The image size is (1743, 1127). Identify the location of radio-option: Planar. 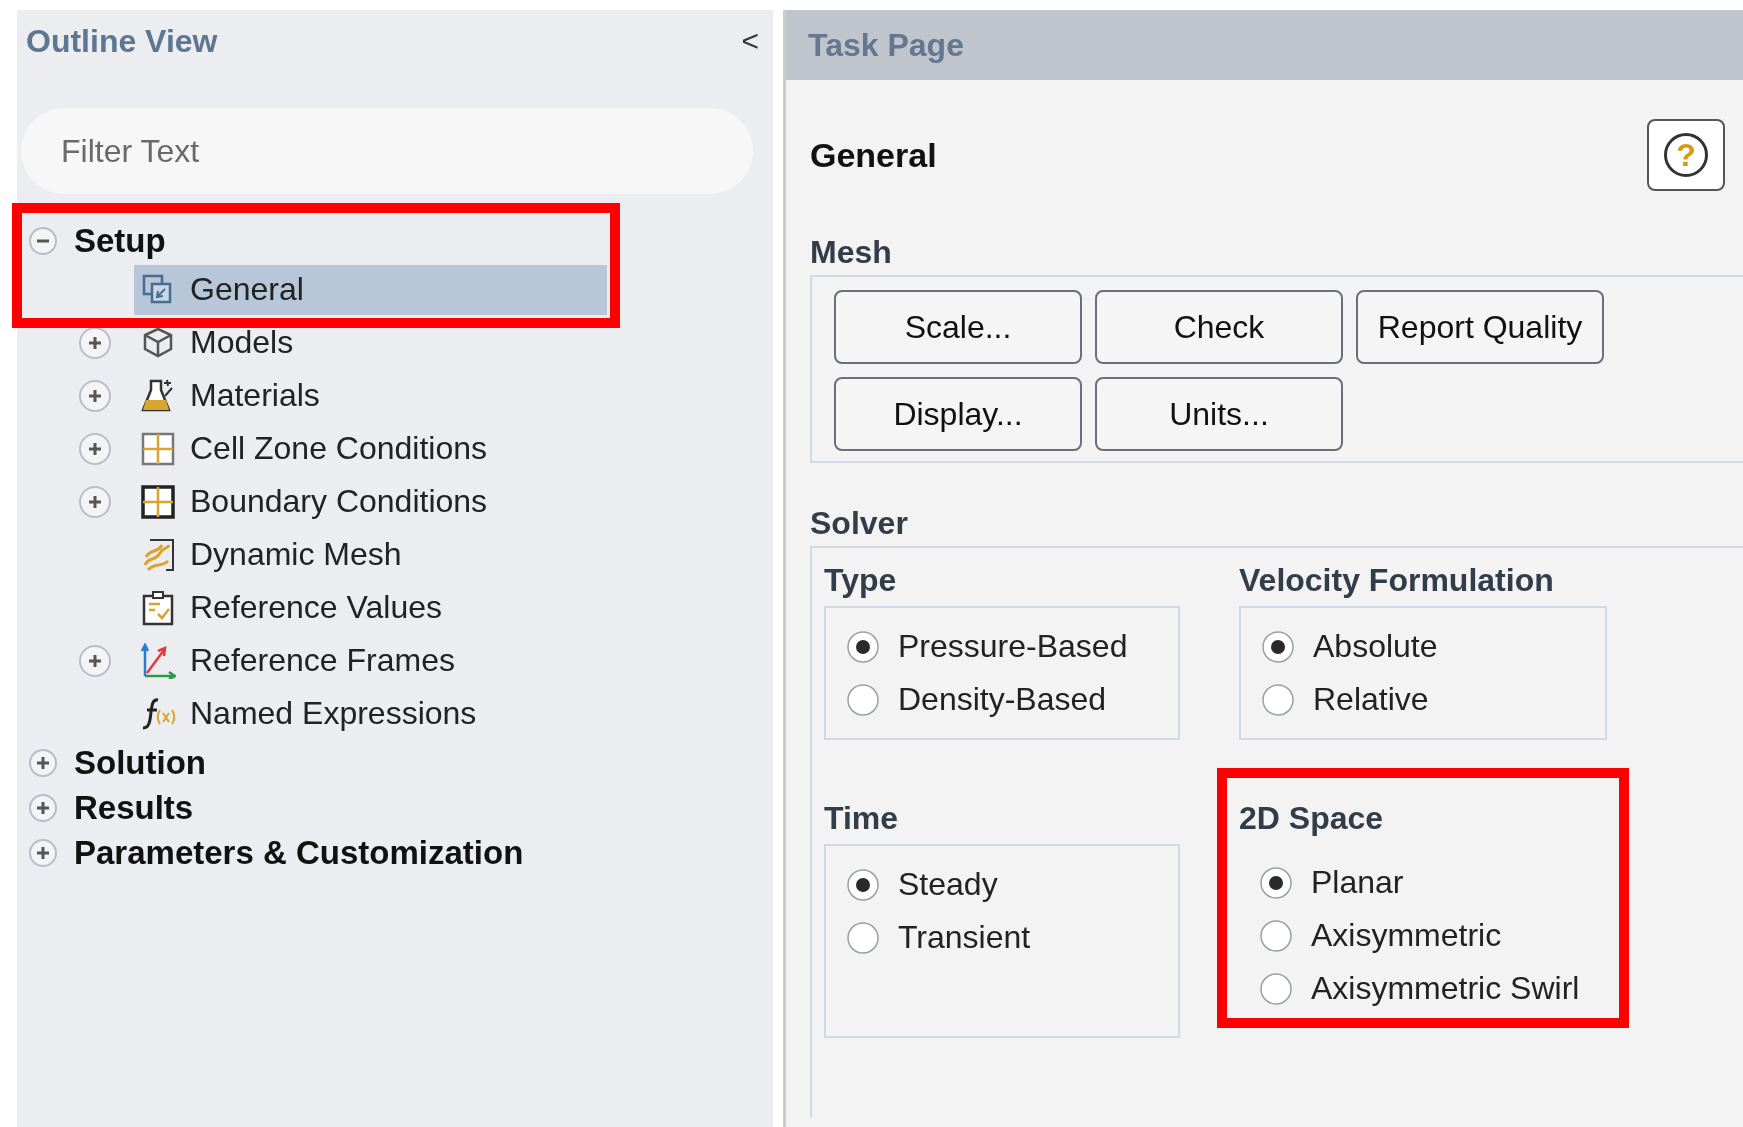
(1433, 882).